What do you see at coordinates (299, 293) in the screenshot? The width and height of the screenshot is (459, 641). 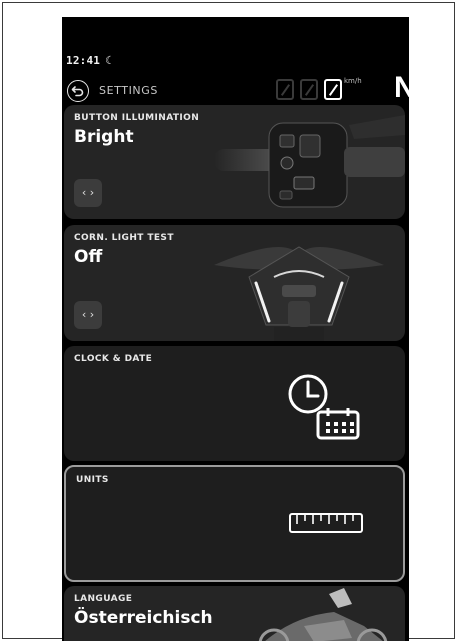 I see `motorcycle-front-illustration` at bounding box center [299, 293].